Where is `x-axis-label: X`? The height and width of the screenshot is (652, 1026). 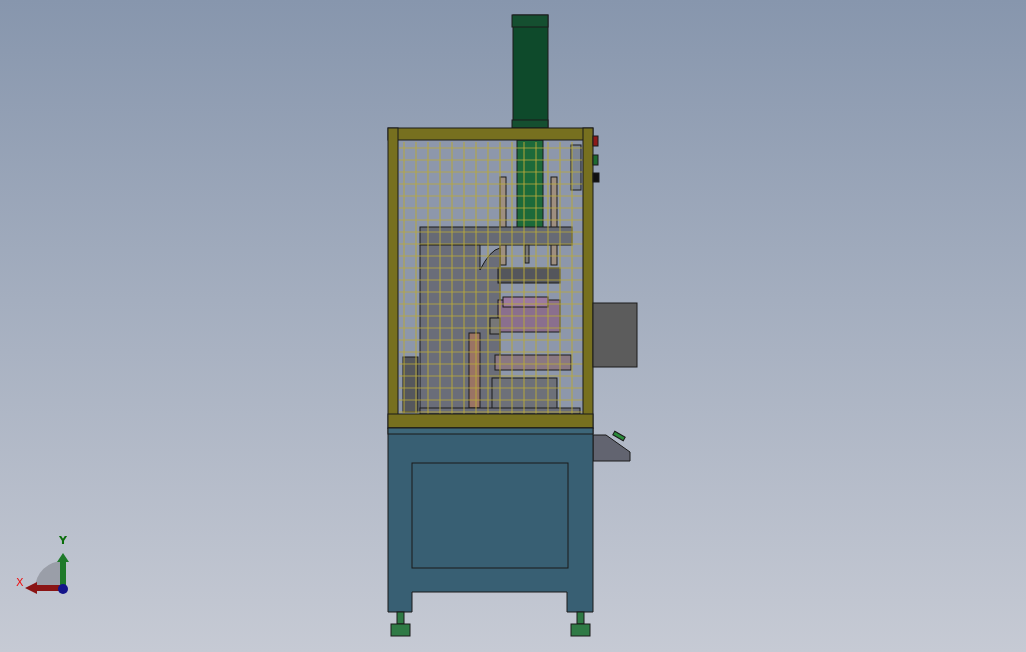
x-axis-label: X is located at coordinates (20, 582).